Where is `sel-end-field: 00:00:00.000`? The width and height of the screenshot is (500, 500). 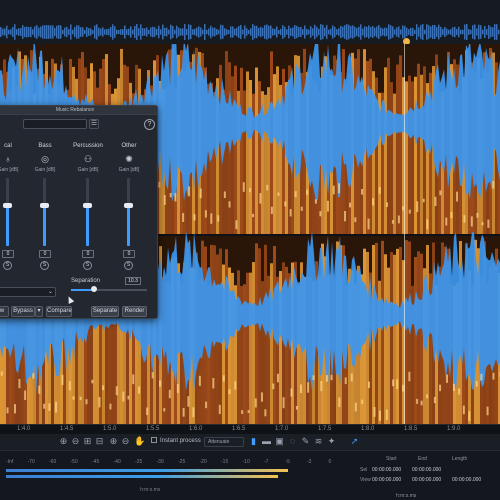 sel-end-field: 00:00:00.000 is located at coordinates (426, 470).